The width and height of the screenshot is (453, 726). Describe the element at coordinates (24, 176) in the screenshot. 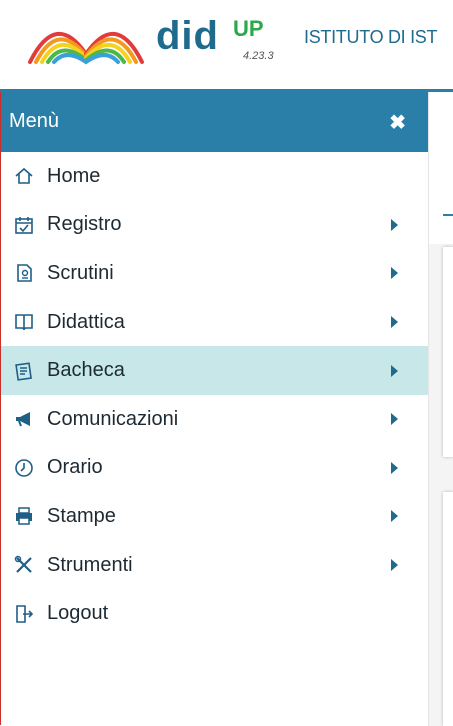

I see `home-icon` at that location.